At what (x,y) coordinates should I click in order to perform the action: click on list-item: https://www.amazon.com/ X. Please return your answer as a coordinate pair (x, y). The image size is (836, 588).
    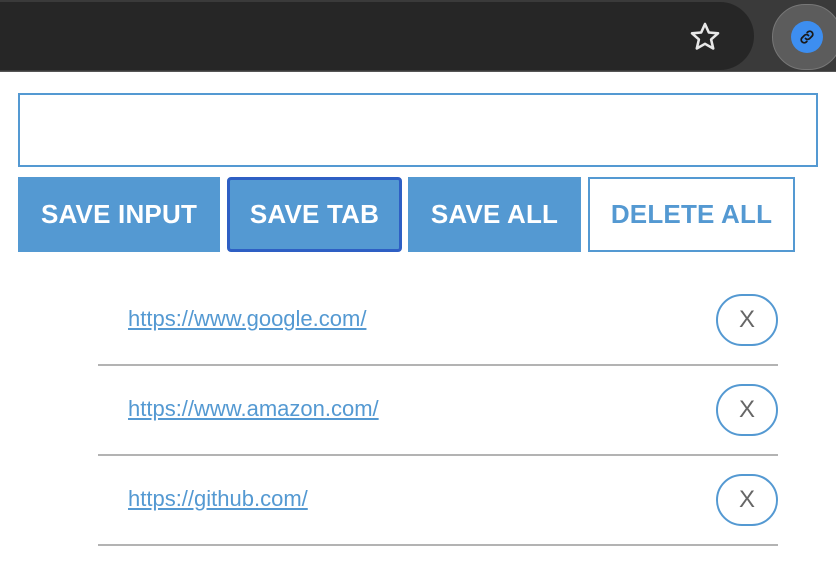
    Looking at the image, I should click on (438, 411).